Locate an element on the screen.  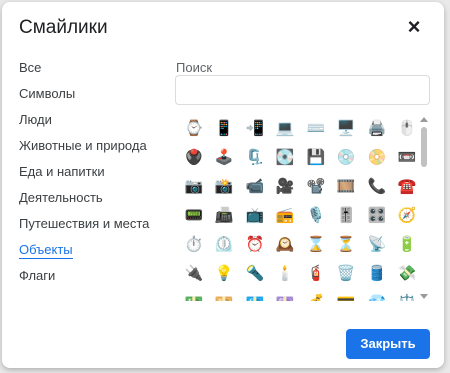
search-label: Поиск is located at coordinates (194, 67).